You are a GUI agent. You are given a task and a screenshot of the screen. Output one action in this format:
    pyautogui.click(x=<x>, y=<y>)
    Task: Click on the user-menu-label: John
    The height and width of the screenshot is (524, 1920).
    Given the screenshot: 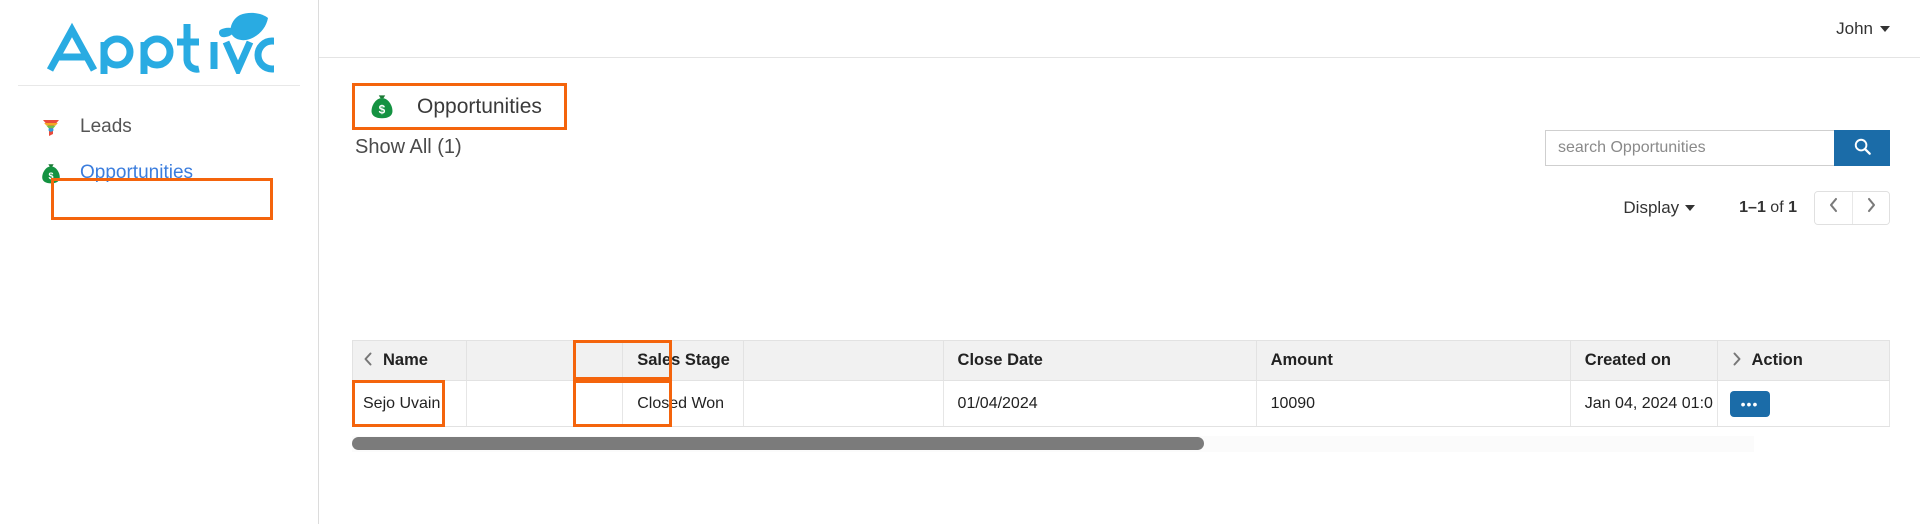 What is the action you would take?
    pyautogui.click(x=1854, y=28)
    